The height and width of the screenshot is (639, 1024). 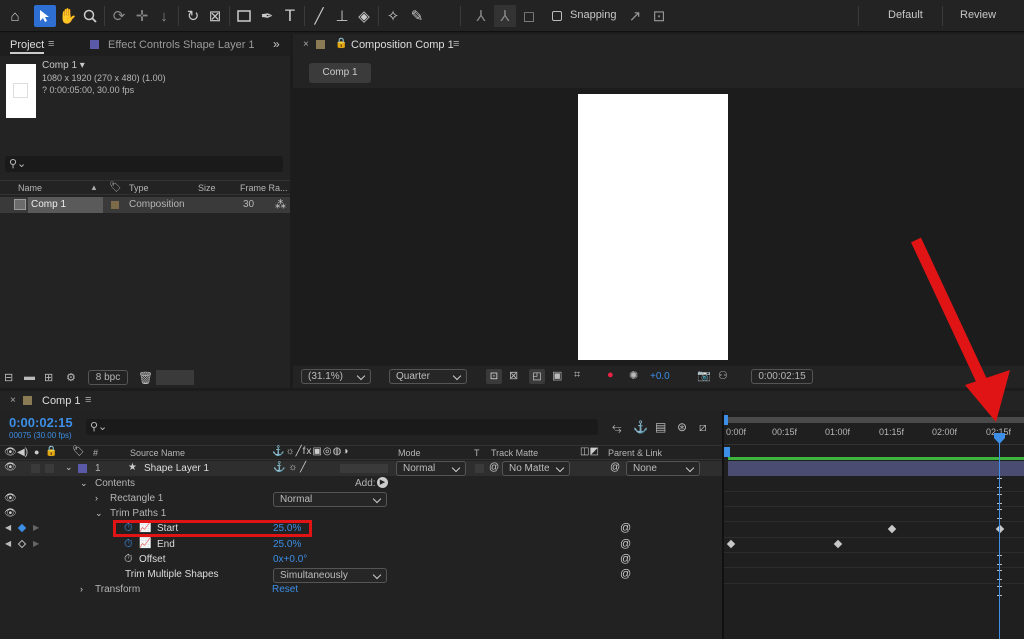 What do you see at coordinates (481, 16) in the screenshot?
I see `align-axis-icon: ⅄` at bounding box center [481, 16].